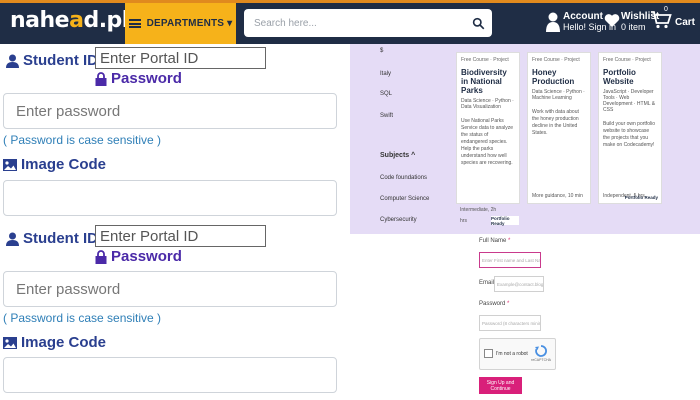 The height and width of the screenshot is (400, 700). Describe the element at coordinates (385, 74) in the screenshot. I see `sidebar-item: Italy` at that location.